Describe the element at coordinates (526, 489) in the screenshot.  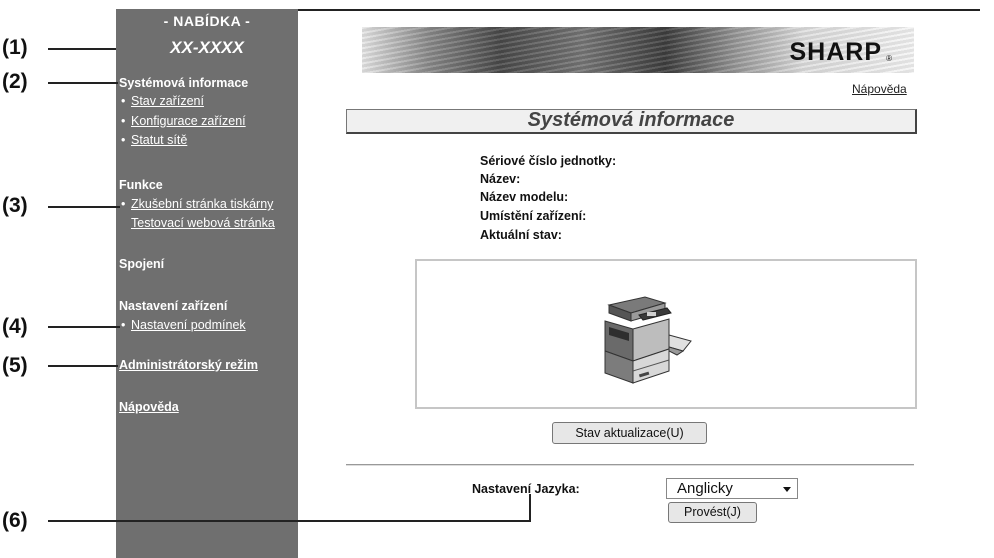
I see `language-setting-label: Nastavení Jazyka:` at that location.